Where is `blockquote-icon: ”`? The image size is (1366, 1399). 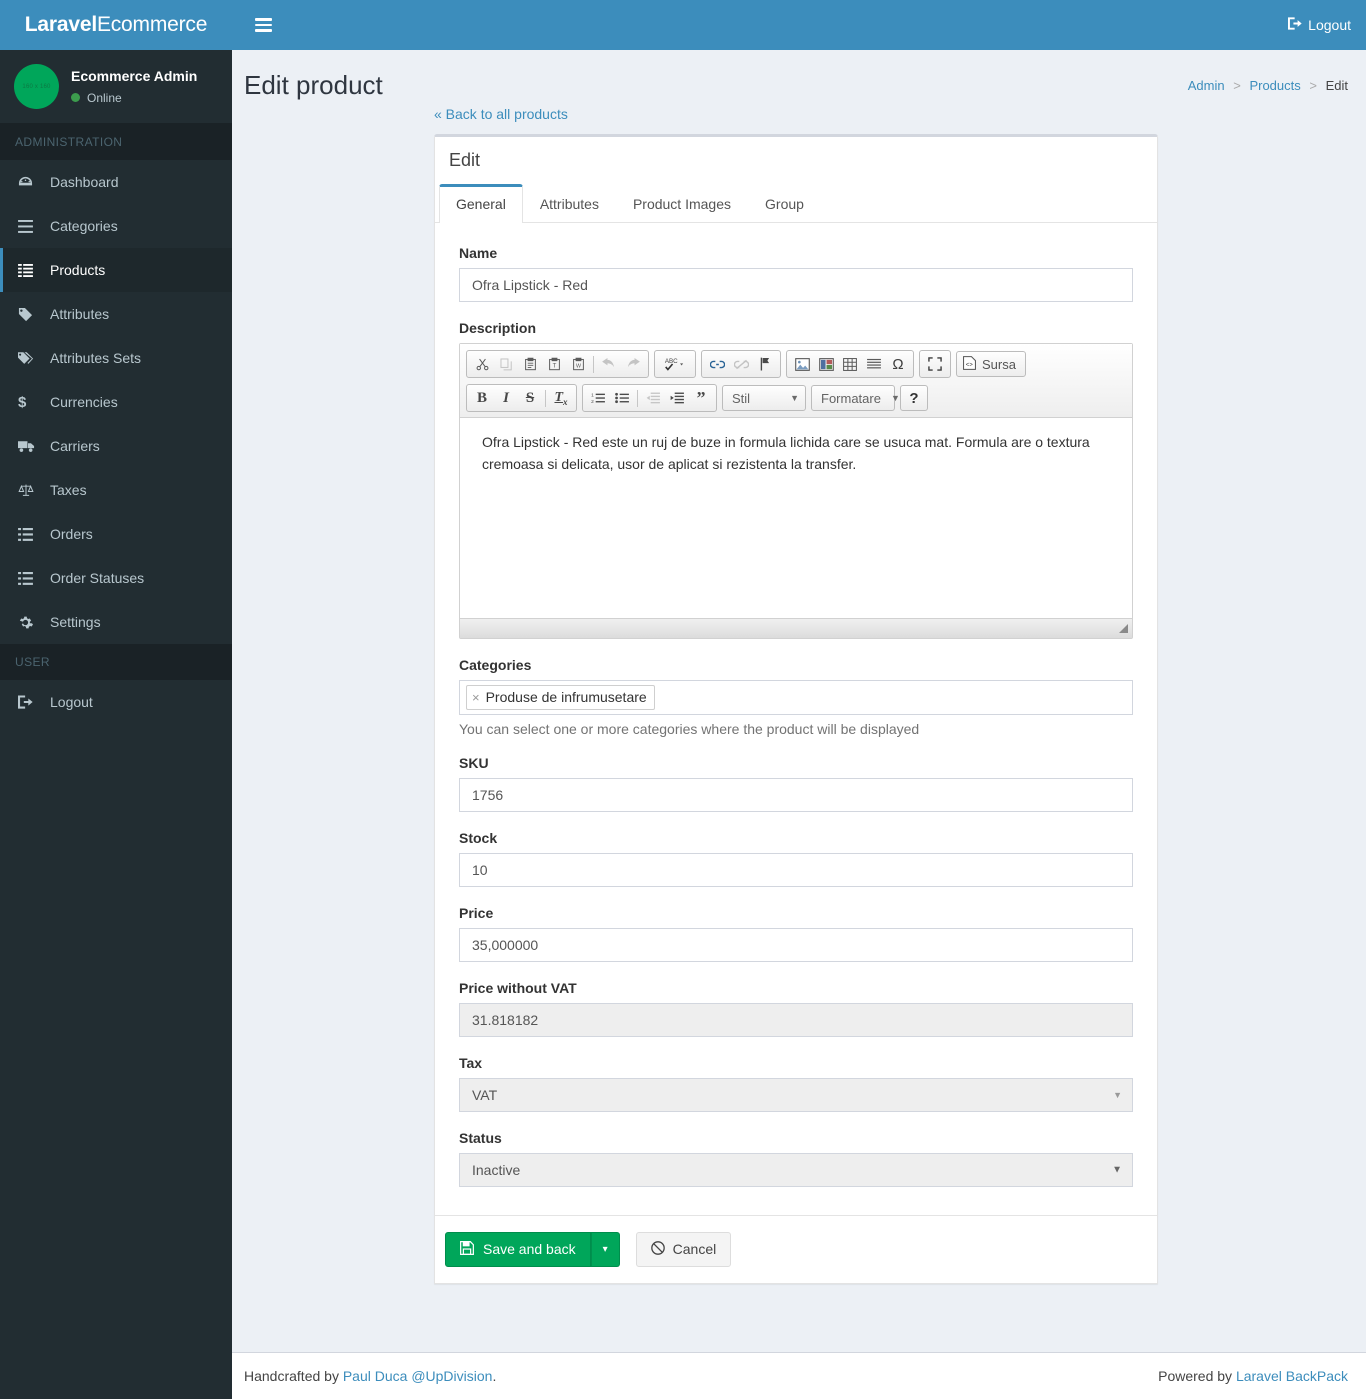 blockquote-icon: ” is located at coordinates (701, 398).